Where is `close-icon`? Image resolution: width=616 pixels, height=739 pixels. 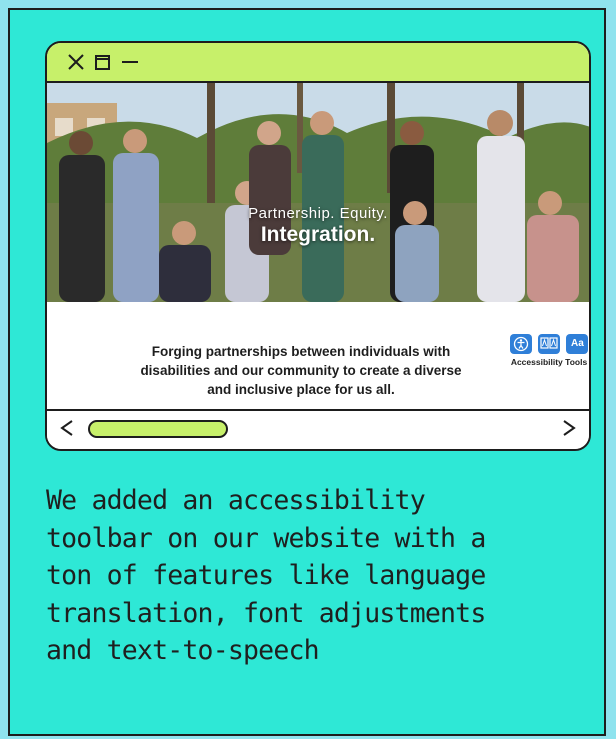 close-icon is located at coordinates (76, 62).